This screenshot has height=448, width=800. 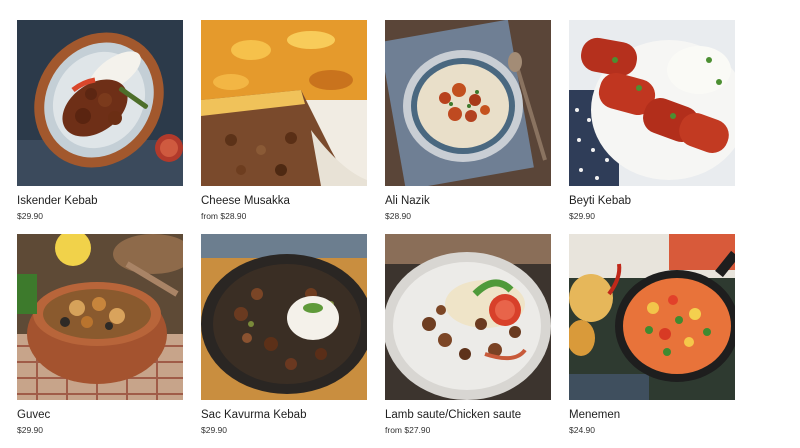 I want to click on product-card: Guvec $29.90, so click(x=100, y=335).